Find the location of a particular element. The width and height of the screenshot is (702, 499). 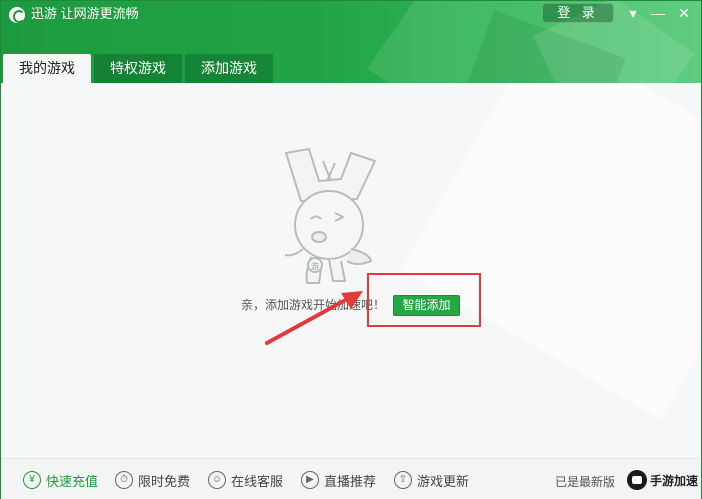

mascot-badge: 游 is located at coordinates (315, 266).